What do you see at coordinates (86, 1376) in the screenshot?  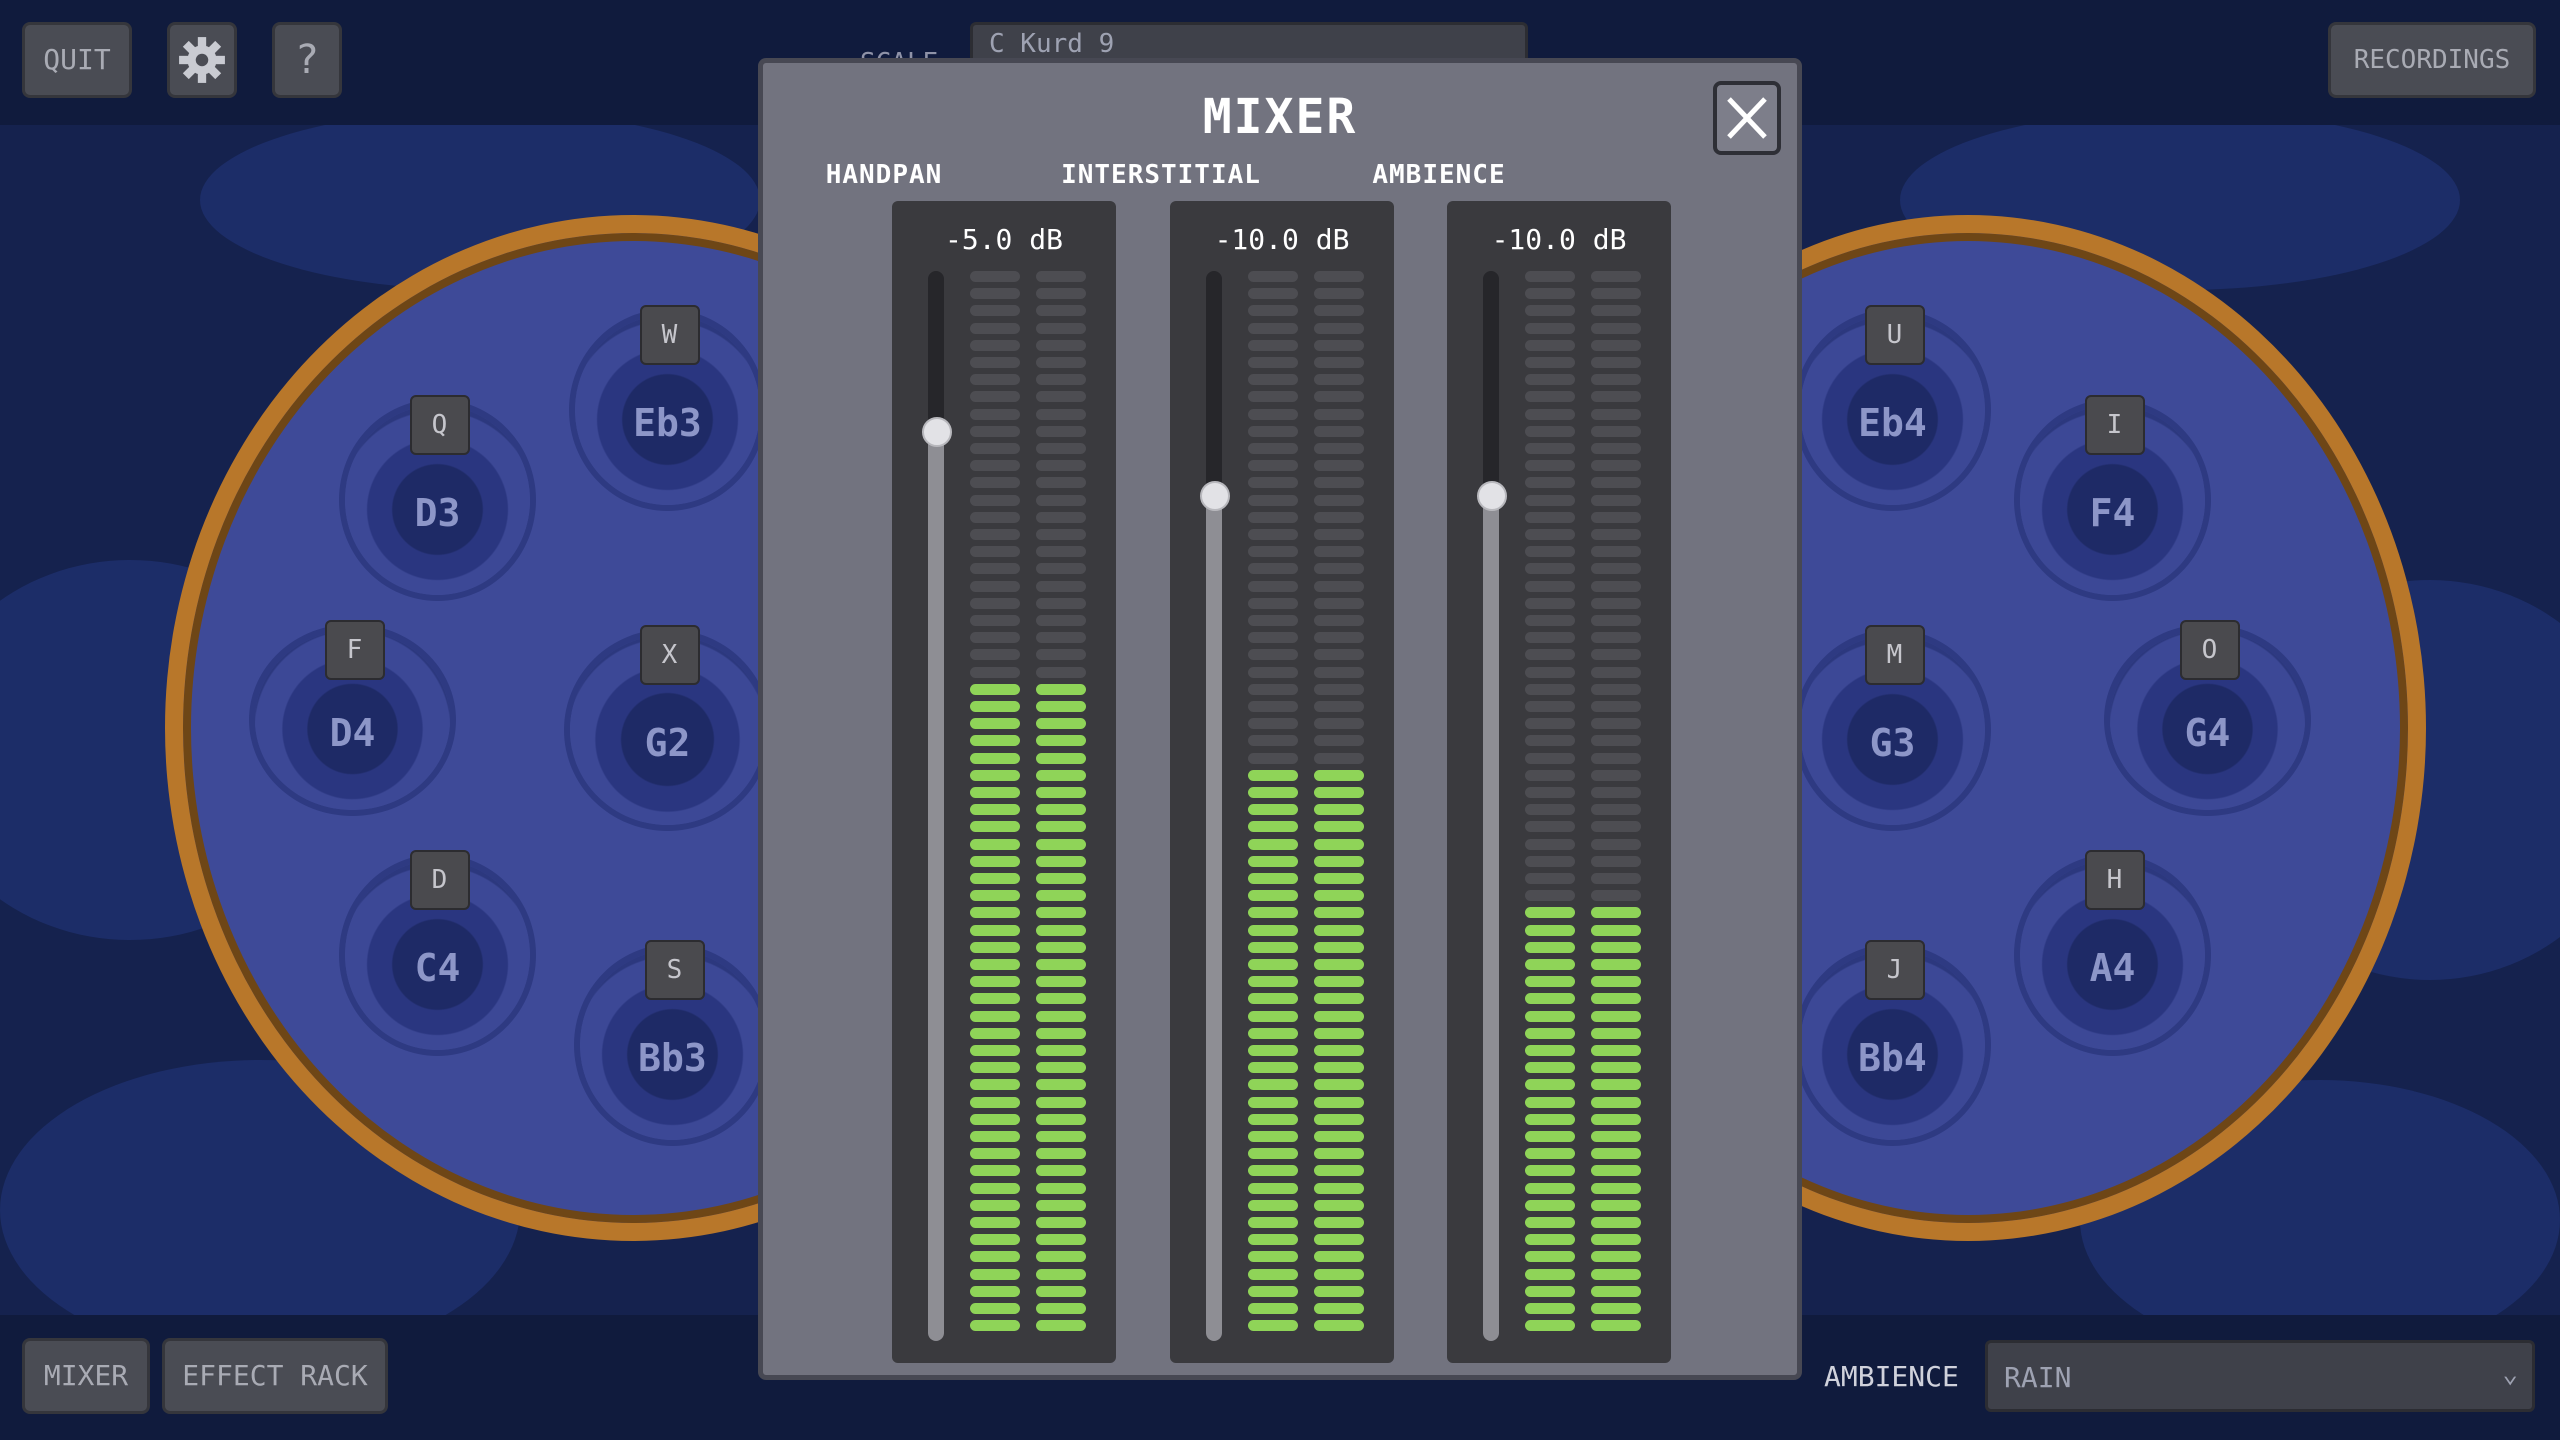 I see `mixer-button: MIXER` at bounding box center [86, 1376].